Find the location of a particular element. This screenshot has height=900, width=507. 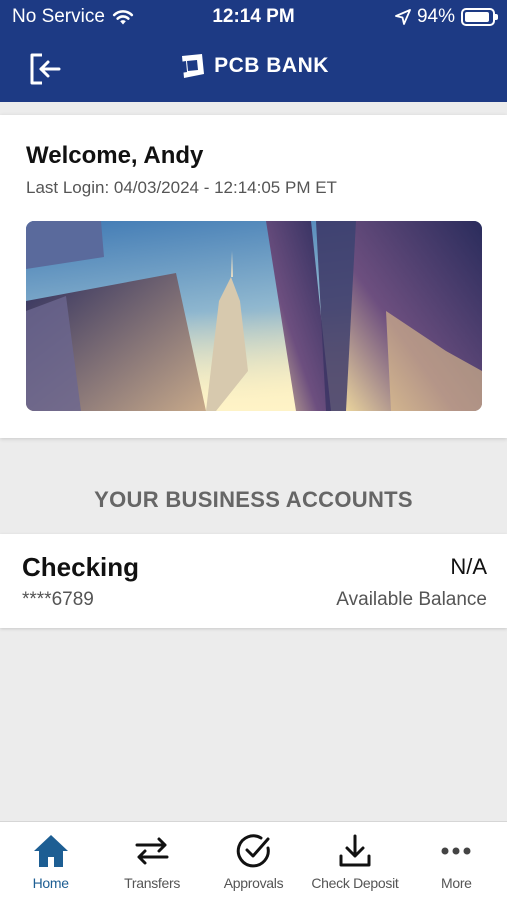

brand: PCB BANK is located at coordinates (253, 66).